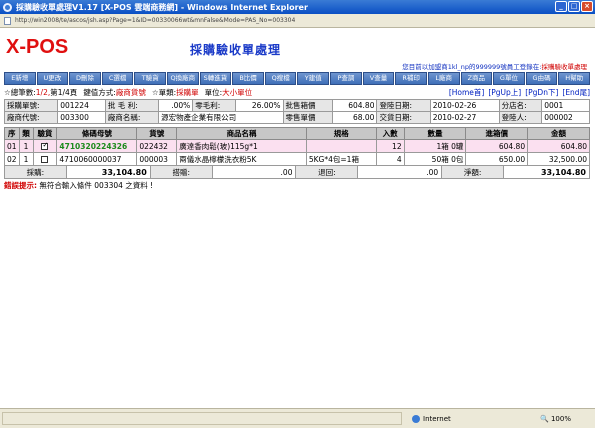 The image size is (595, 428). What do you see at coordinates (157, 146) in the screenshot?
I see `row-code: 022432` at bounding box center [157, 146].